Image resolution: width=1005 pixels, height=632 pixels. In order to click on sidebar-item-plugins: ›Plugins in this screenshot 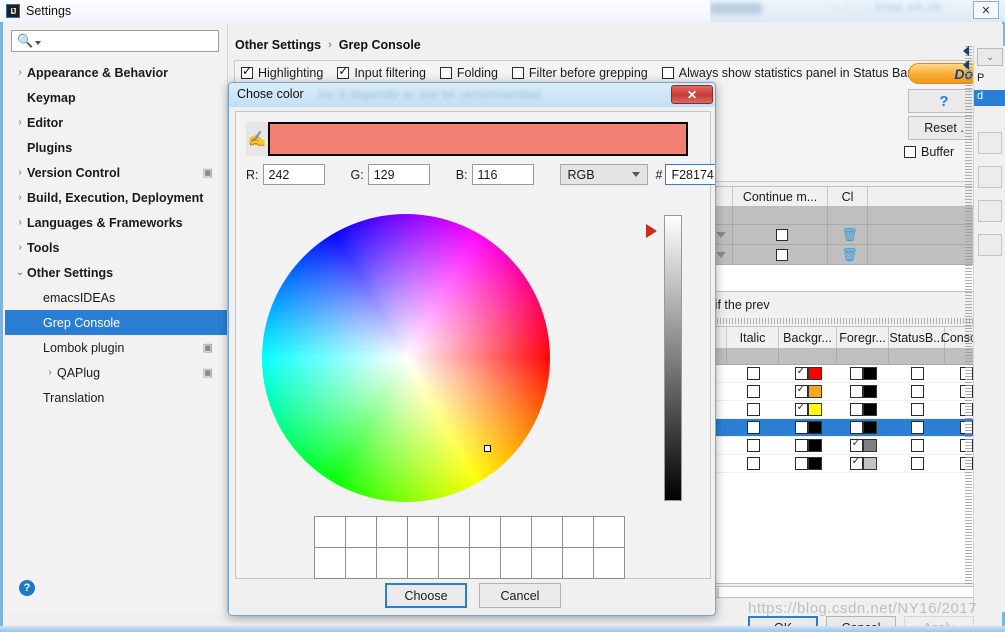, I will do `click(116, 147)`.